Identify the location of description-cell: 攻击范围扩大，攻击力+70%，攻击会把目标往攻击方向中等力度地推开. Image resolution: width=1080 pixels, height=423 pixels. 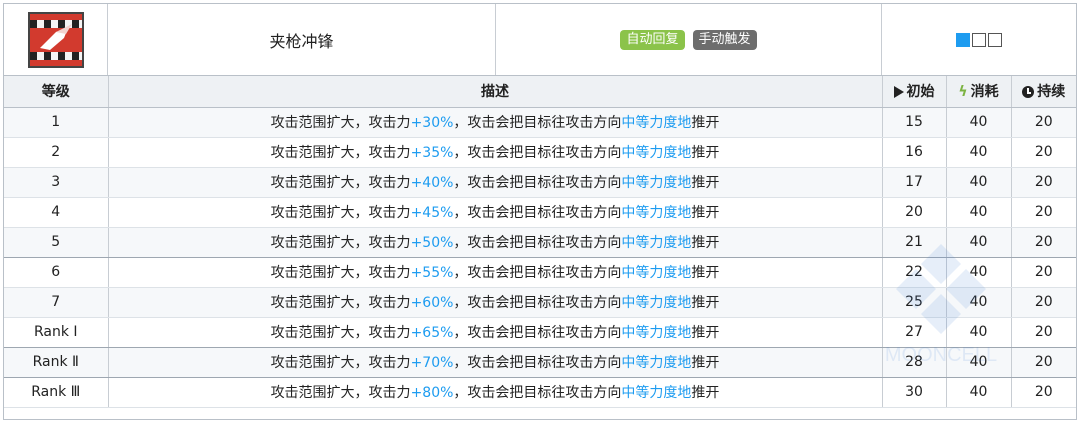
(495, 362).